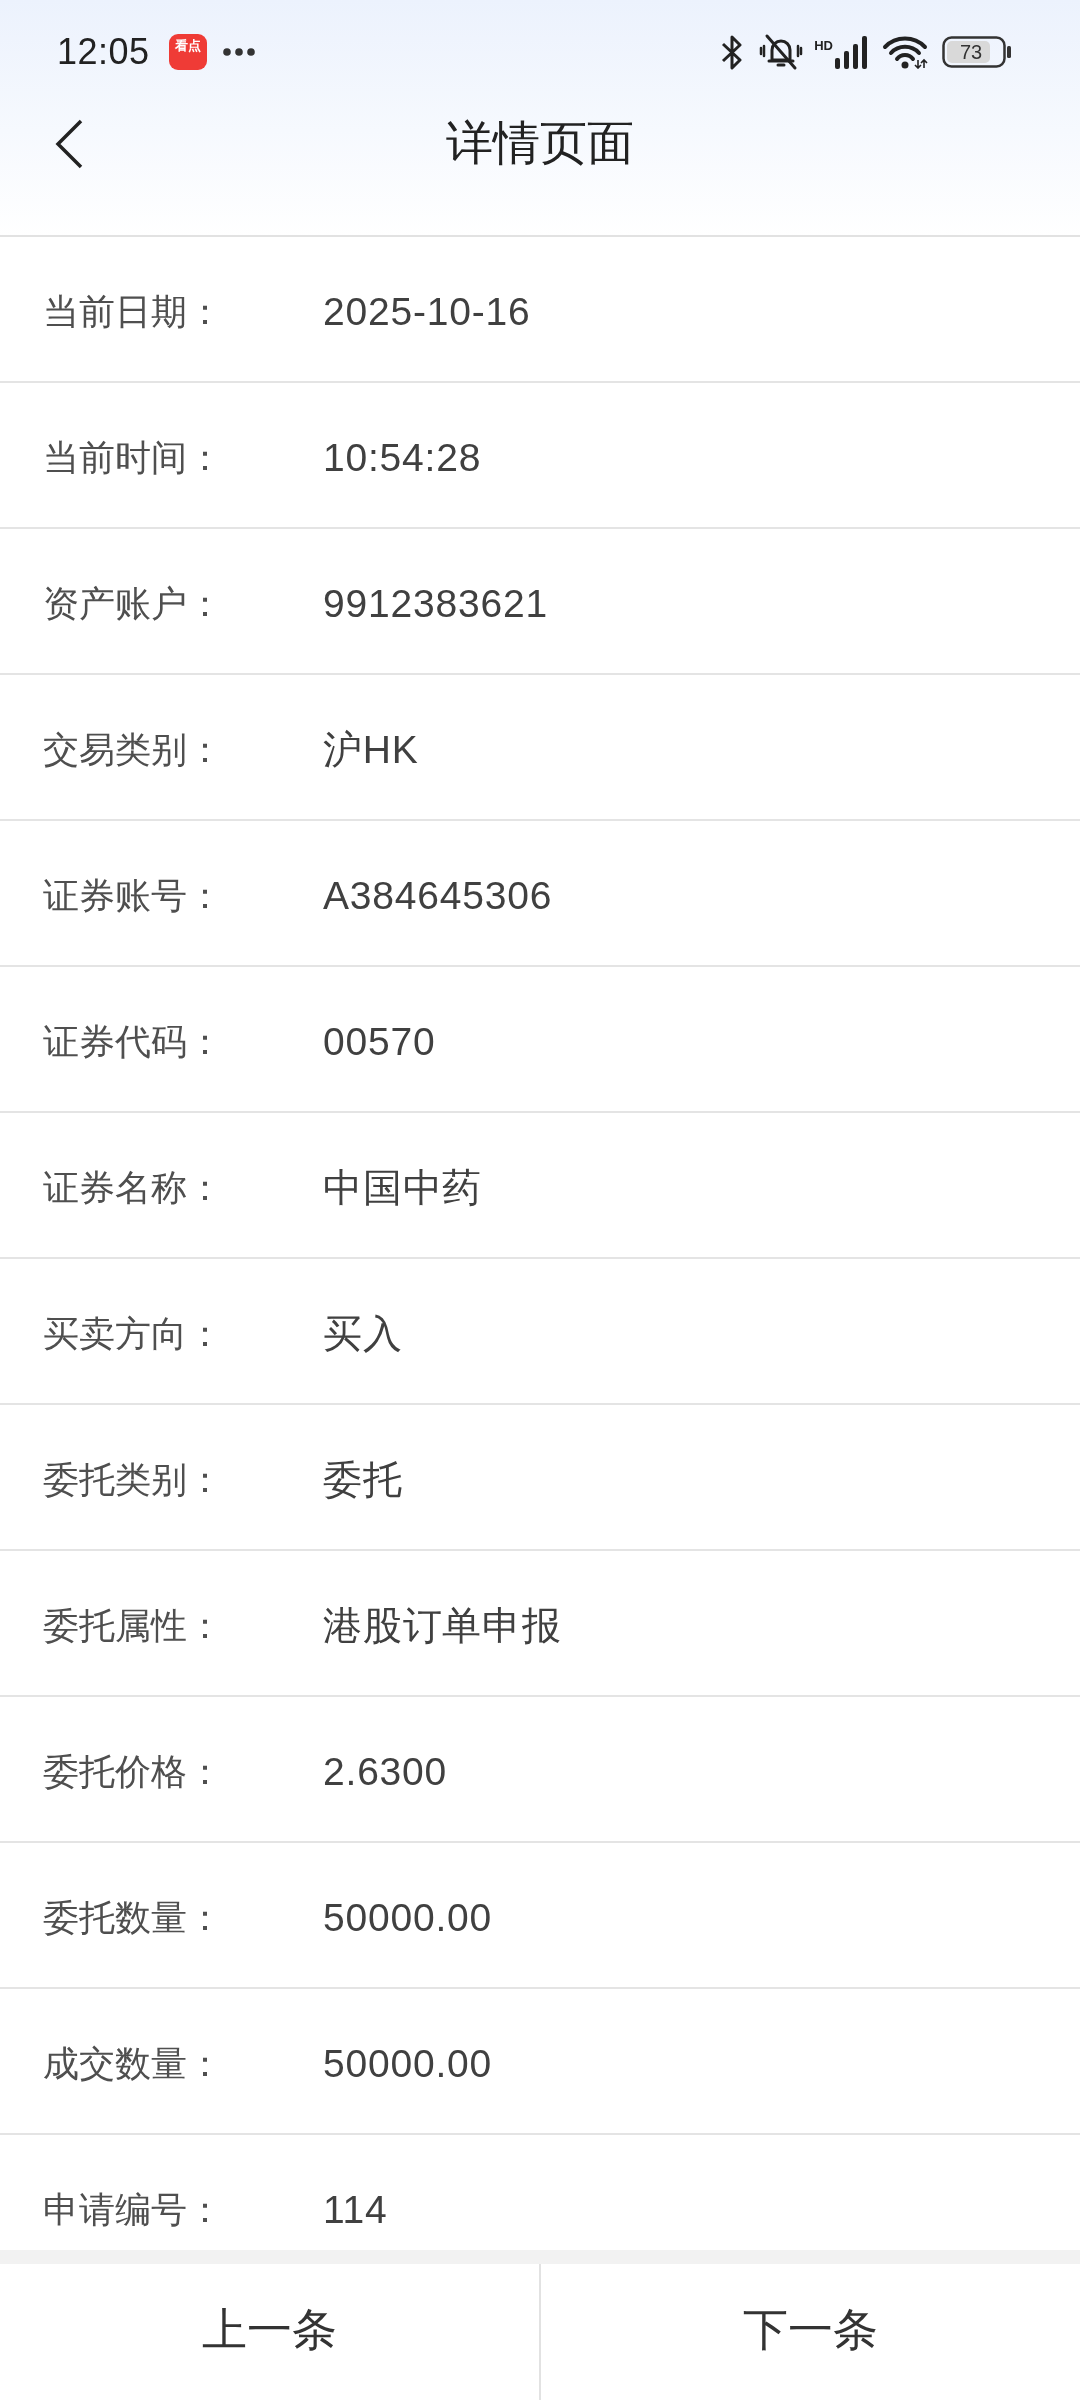 Image resolution: width=1080 pixels, height=2400 pixels. Describe the element at coordinates (371, 750) in the screenshot. I see `field-value: 沪HK` at that location.